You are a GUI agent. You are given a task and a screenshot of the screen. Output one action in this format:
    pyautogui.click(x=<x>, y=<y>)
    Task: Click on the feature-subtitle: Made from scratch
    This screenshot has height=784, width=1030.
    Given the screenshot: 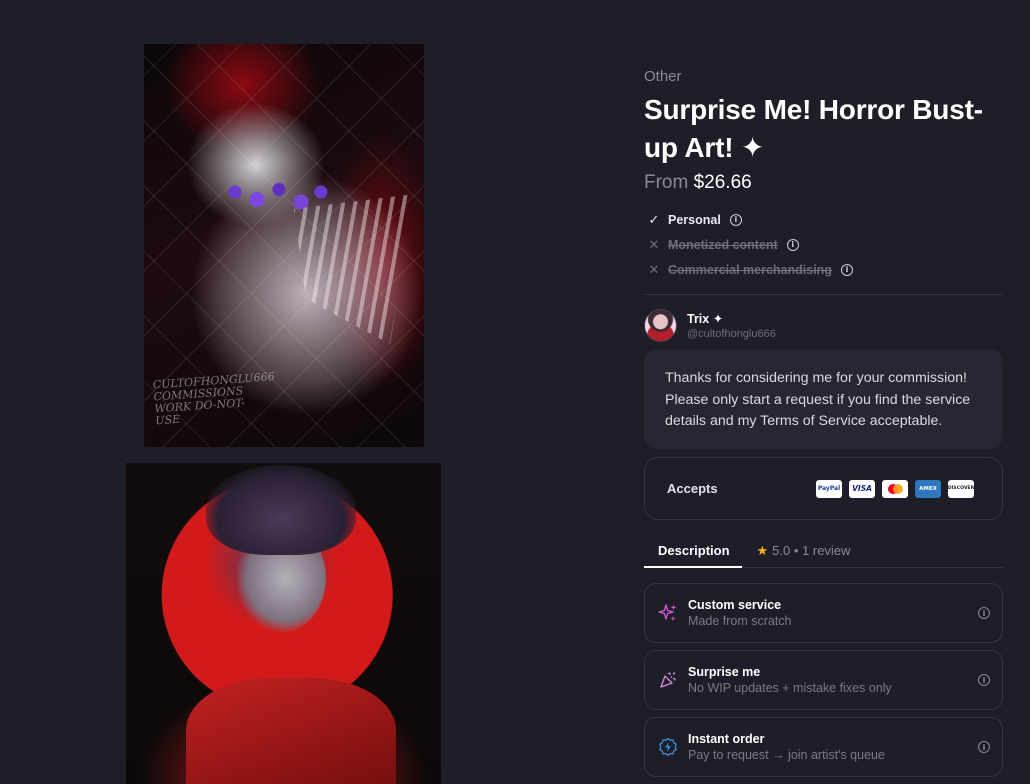 What is the action you would take?
    pyautogui.click(x=740, y=621)
    